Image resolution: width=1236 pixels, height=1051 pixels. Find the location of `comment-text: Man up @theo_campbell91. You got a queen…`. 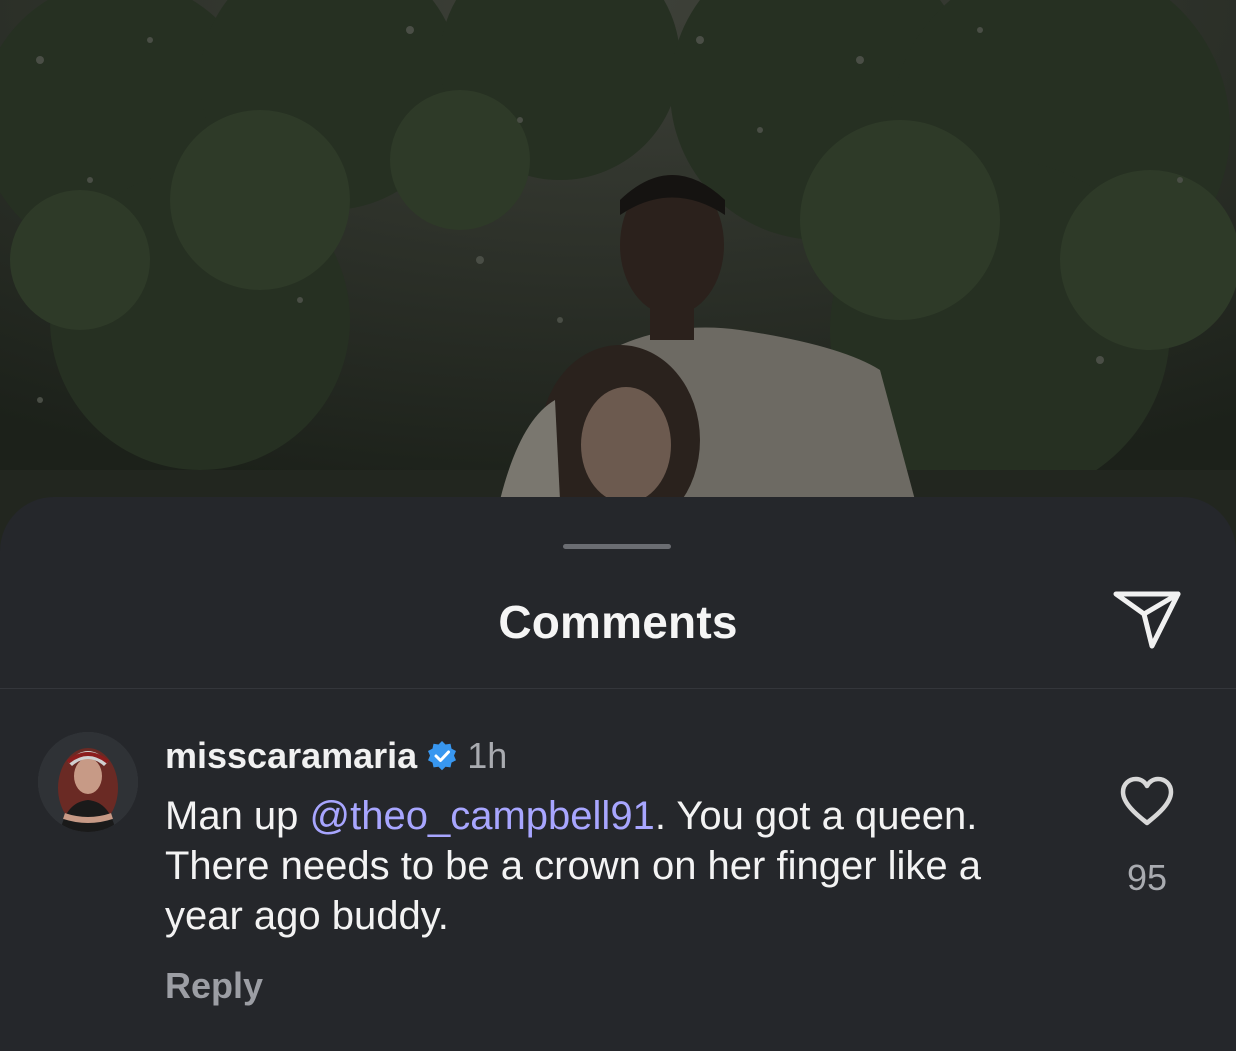

comment-text: Man up @theo_campbell91. You got a queen… is located at coordinates (605, 866).